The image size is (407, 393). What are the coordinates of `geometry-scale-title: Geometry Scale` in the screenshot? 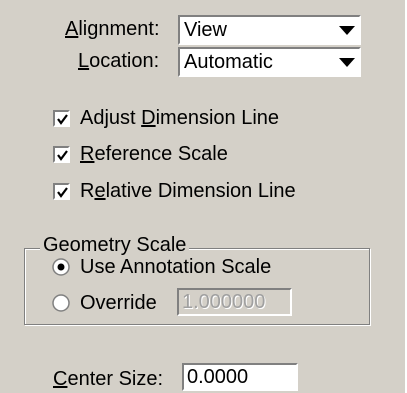 It's located at (115, 245).